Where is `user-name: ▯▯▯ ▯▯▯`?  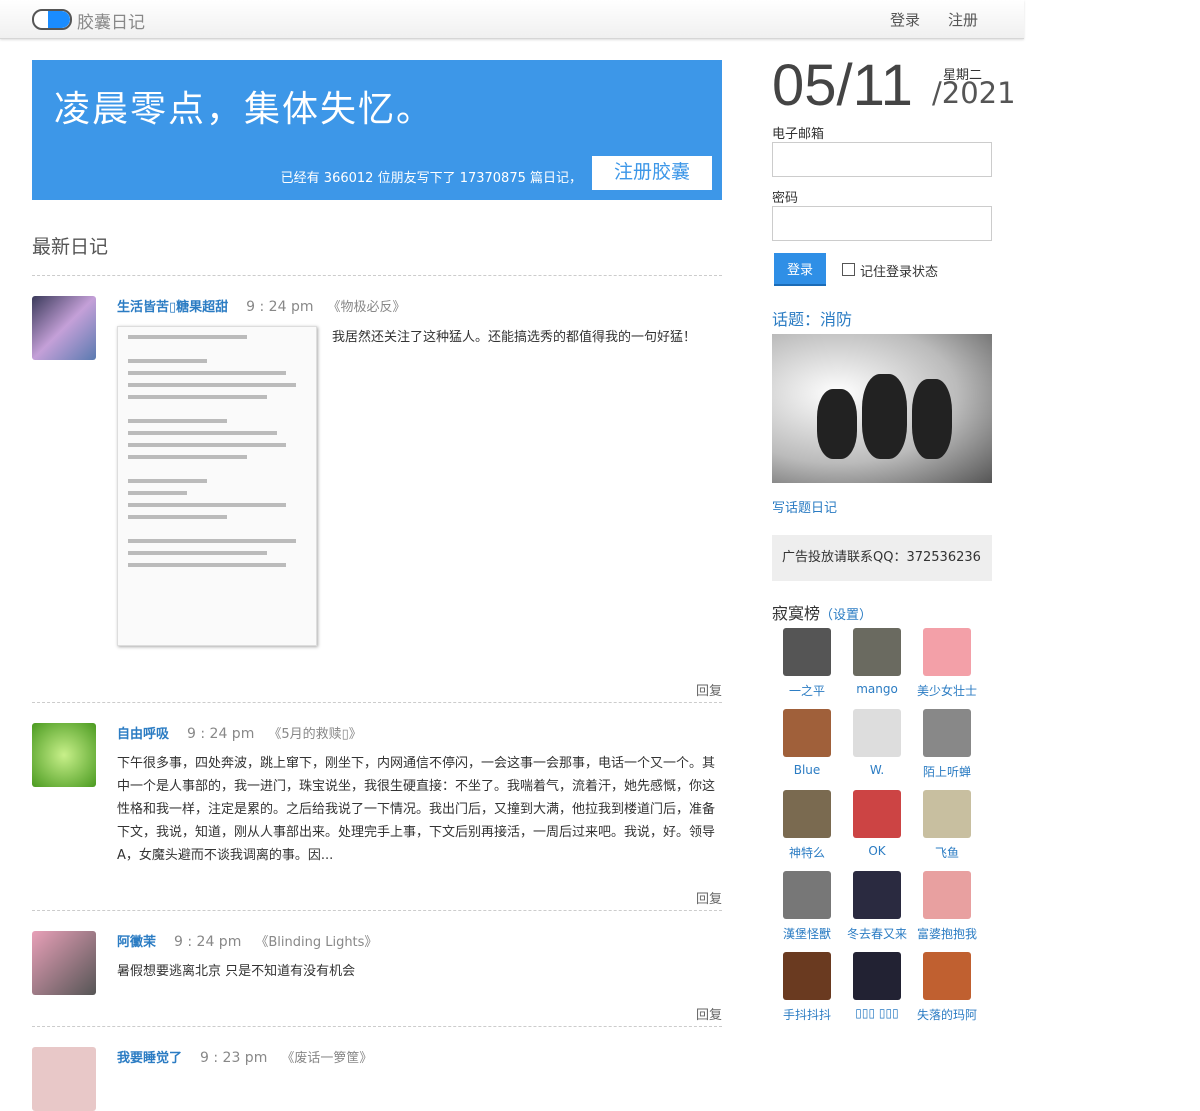 user-name: ▯▯▯ ▯▯▯ is located at coordinates (877, 1013).